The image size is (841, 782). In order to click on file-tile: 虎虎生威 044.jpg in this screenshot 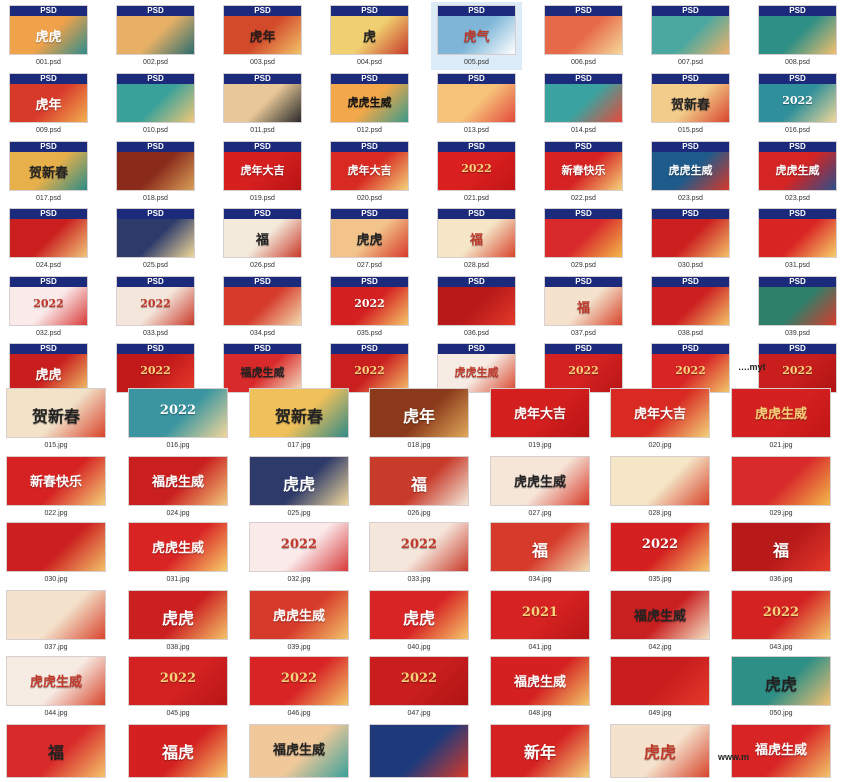, I will do `click(56, 688)`.